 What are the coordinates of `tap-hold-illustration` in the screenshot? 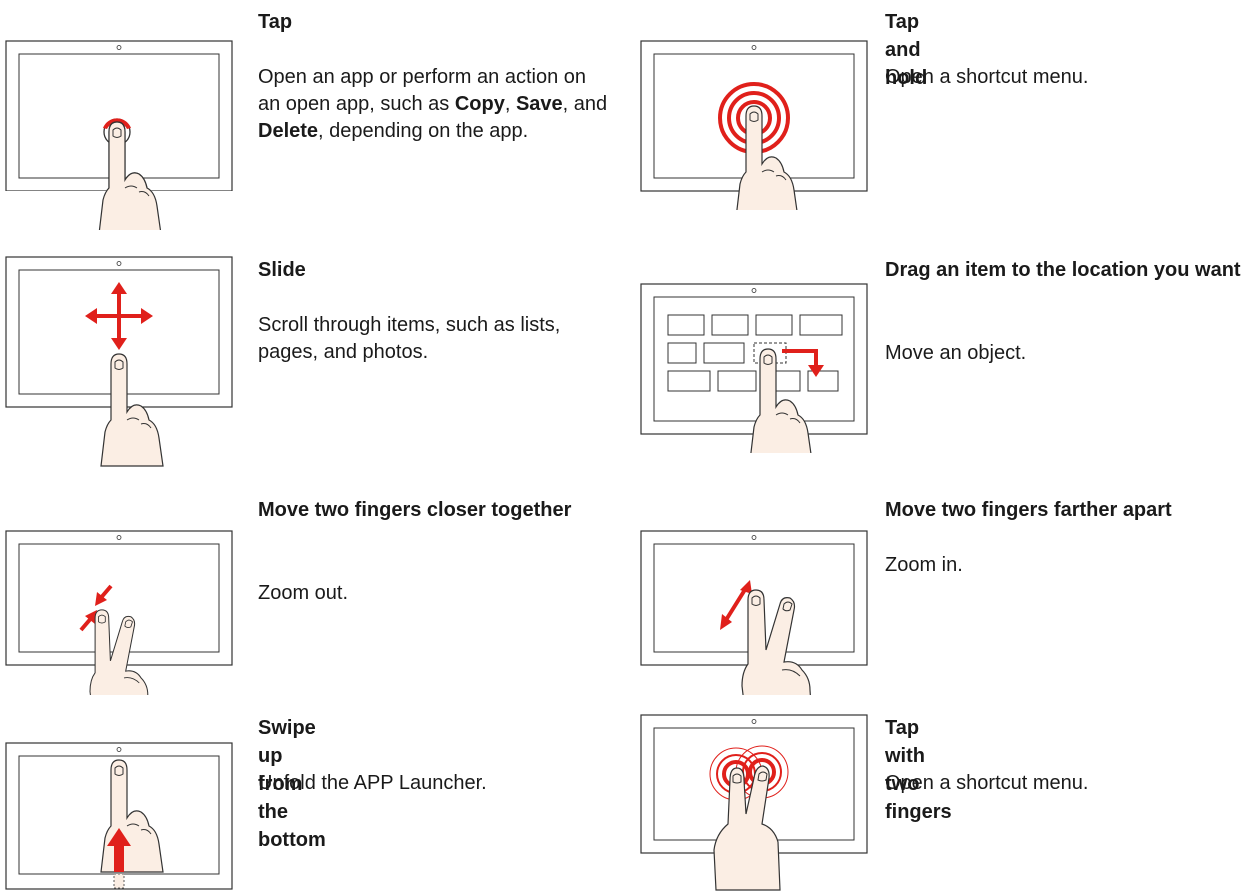 It's located at (754, 125).